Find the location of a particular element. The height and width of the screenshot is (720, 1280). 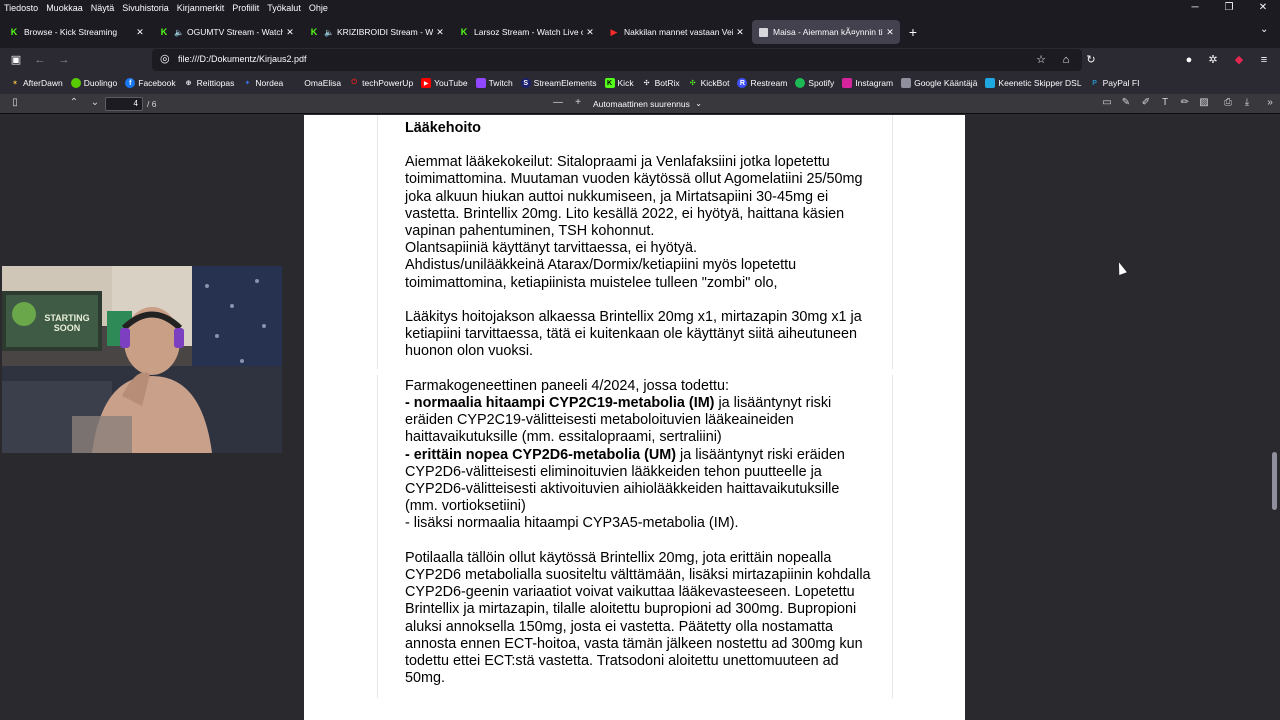

bookmark-label: PayPal FI is located at coordinates (1121, 83).